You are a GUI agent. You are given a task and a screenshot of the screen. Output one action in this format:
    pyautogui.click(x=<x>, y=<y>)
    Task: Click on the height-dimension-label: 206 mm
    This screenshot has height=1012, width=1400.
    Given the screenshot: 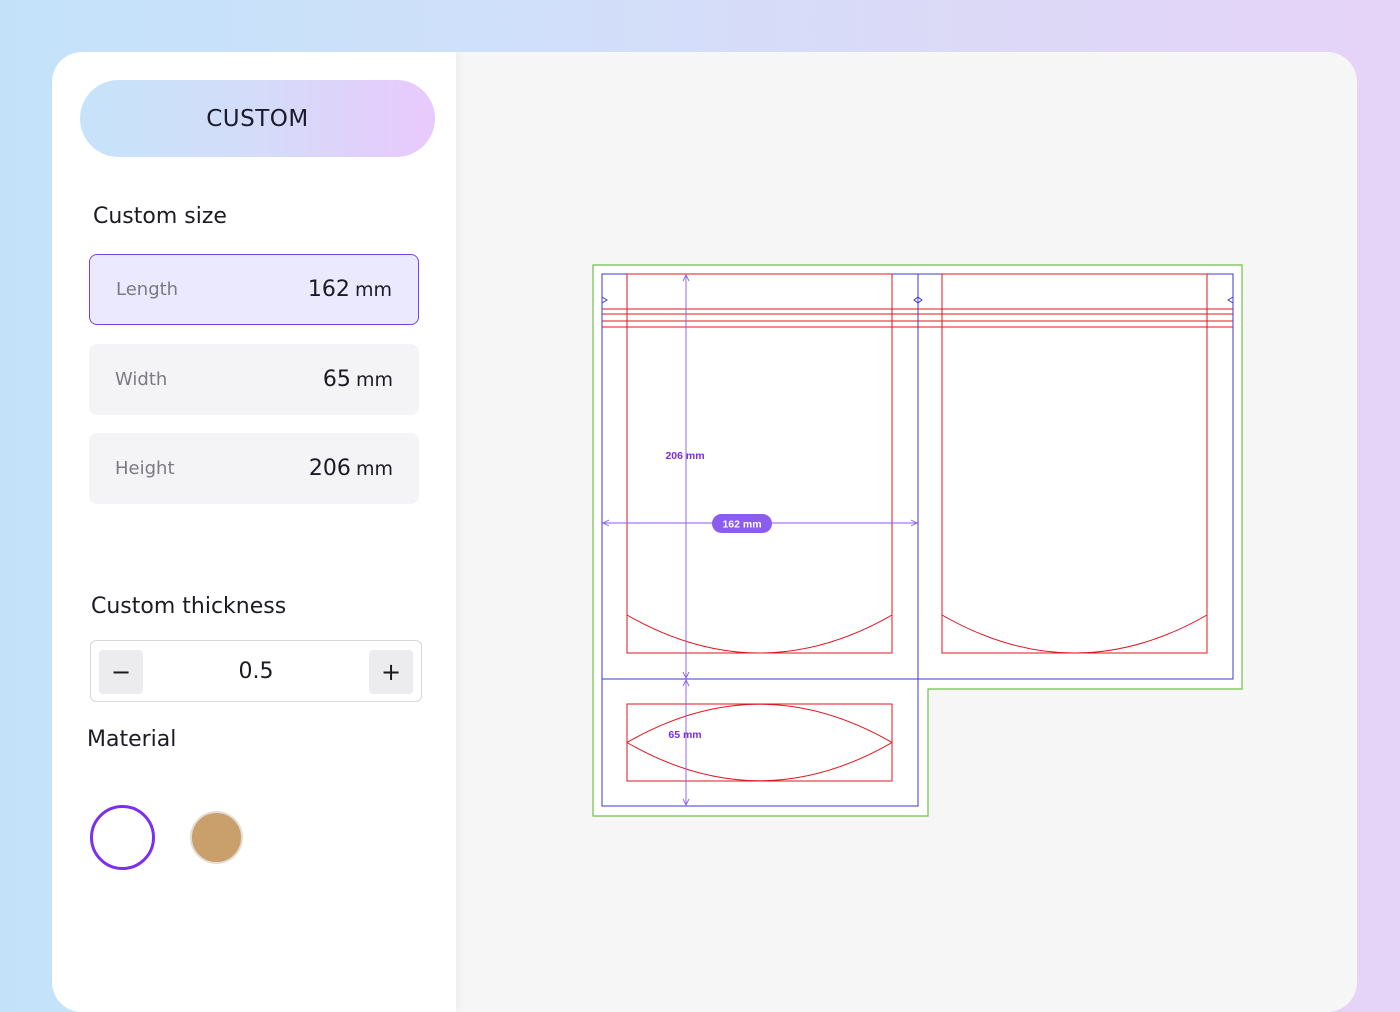 What is the action you would take?
    pyautogui.click(x=684, y=456)
    